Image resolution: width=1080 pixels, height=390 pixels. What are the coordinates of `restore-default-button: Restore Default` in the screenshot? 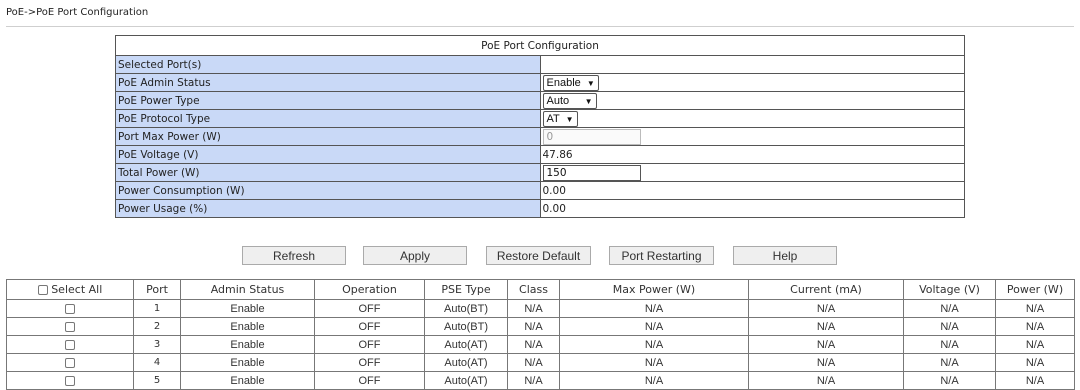 It's located at (538, 255).